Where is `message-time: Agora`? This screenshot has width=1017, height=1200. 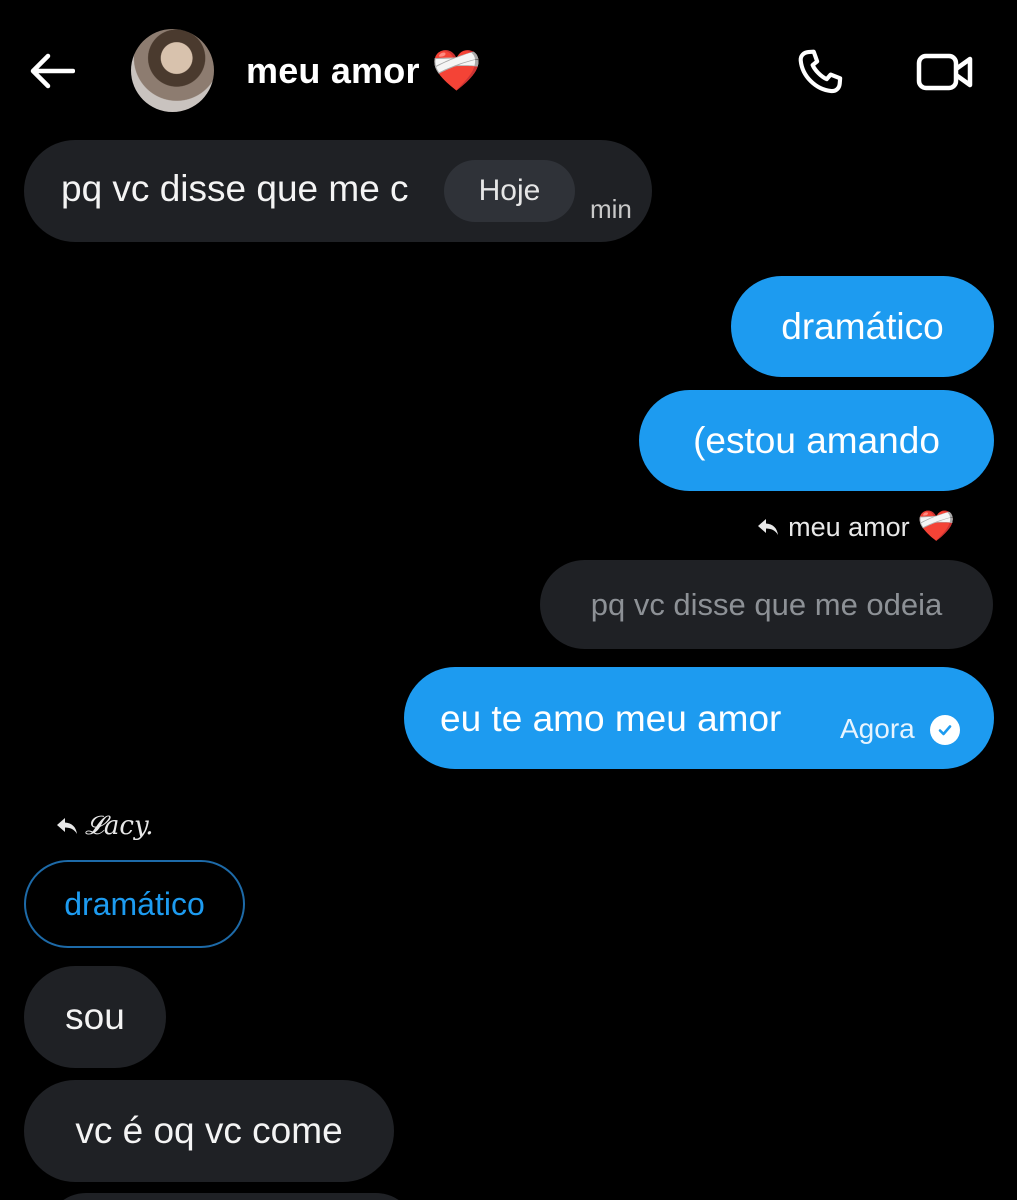 message-time: Agora is located at coordinates (877, 728).